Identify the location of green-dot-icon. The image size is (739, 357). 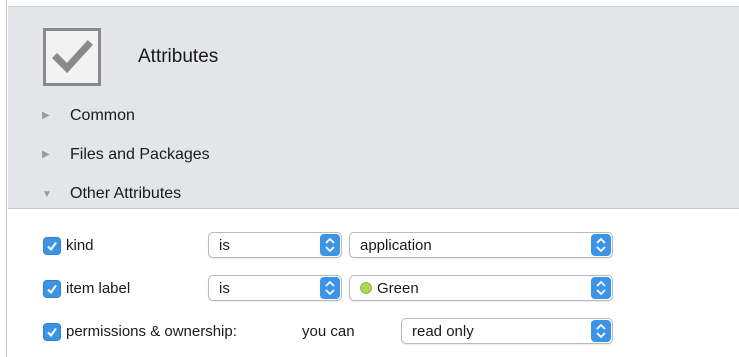
(366, 288).